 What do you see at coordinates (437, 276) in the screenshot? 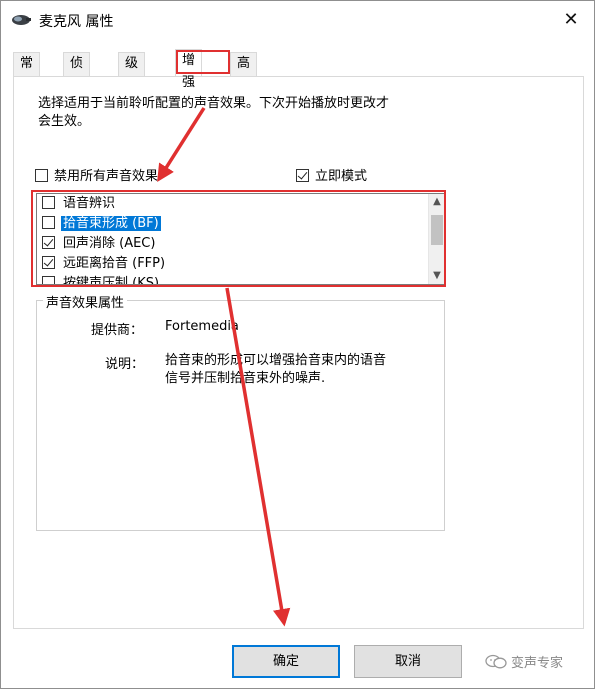
I see `chevron-down-icon: ▼` at bounding box center [437, 276].